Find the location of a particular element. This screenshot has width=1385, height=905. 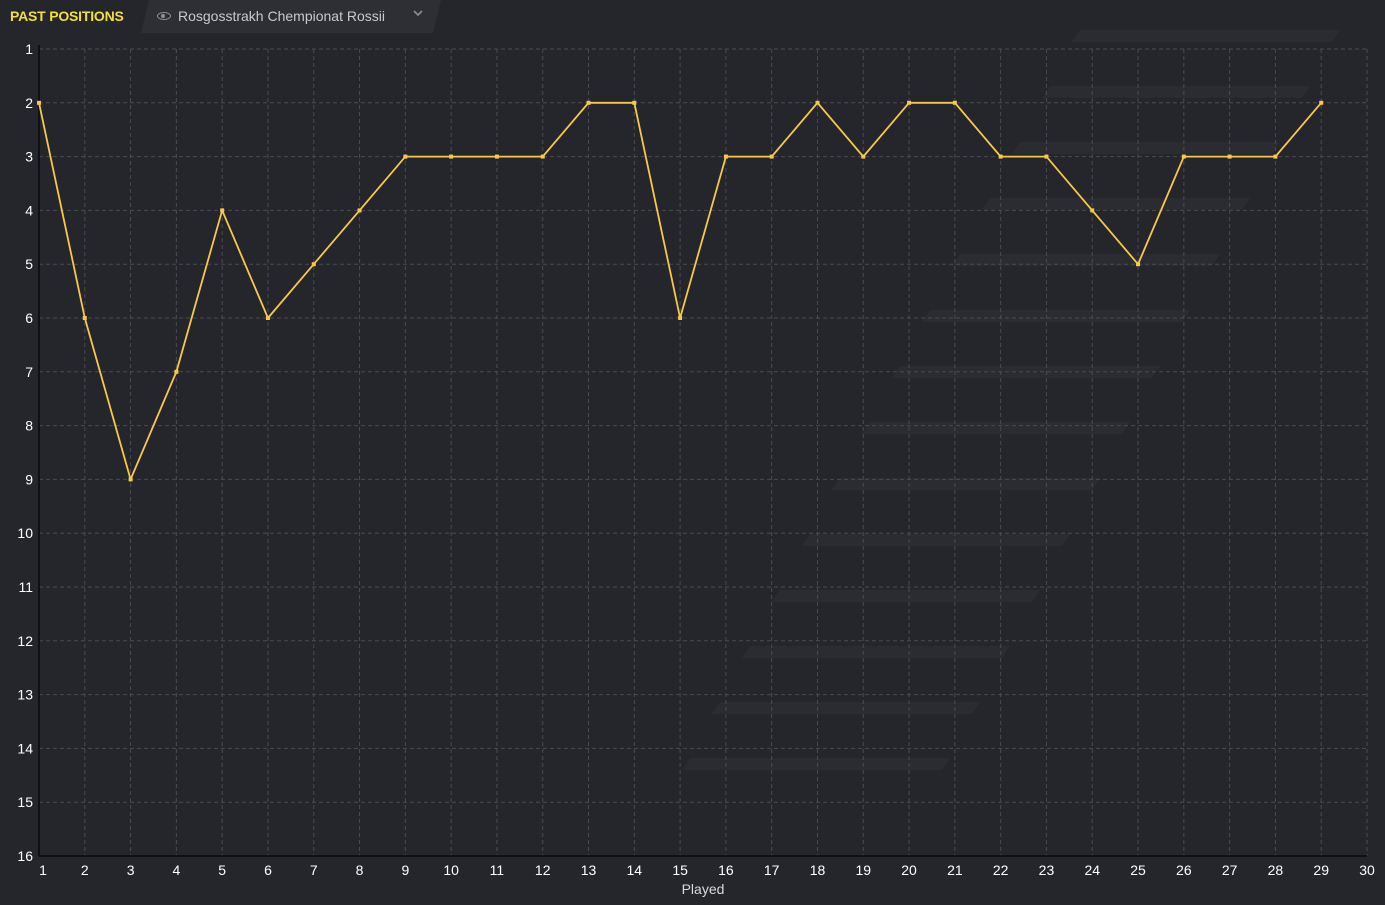

y-tick-label: 9 is located at coordinates (29, 479).